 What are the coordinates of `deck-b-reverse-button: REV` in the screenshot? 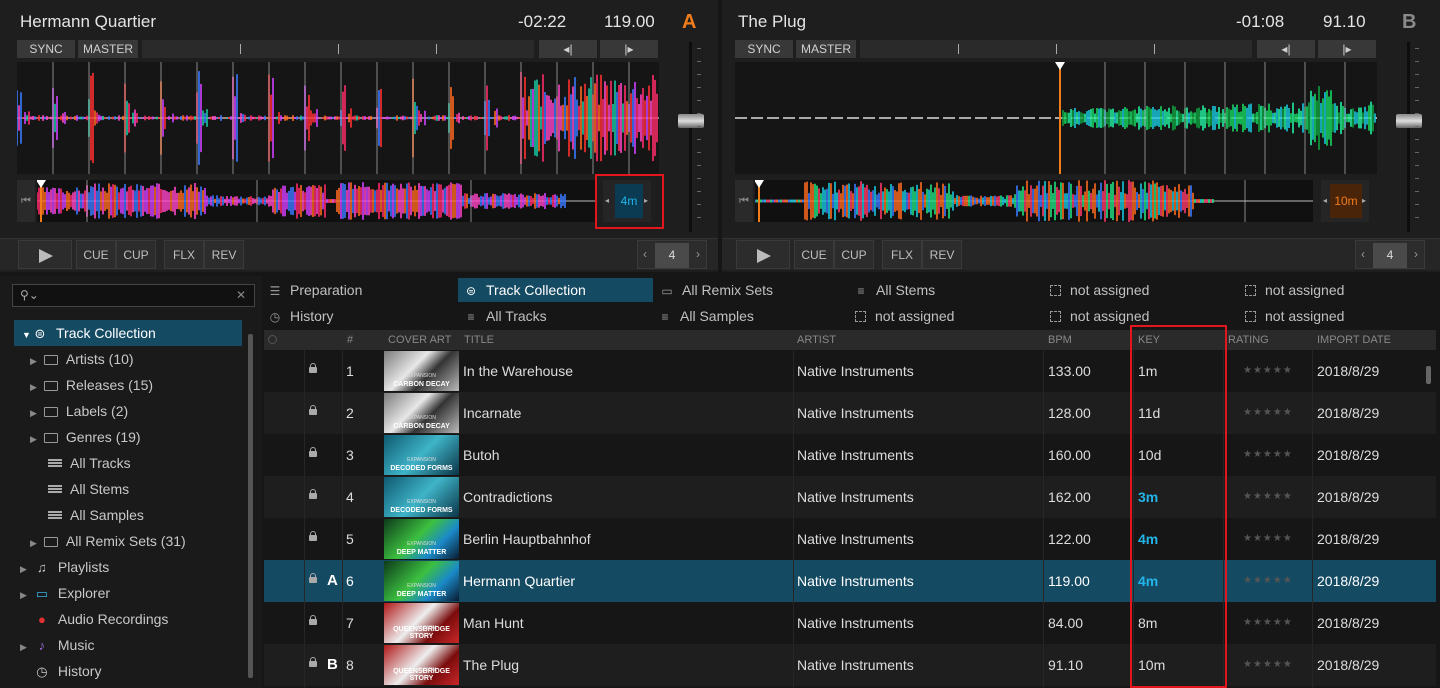 It's located at (942, 254).